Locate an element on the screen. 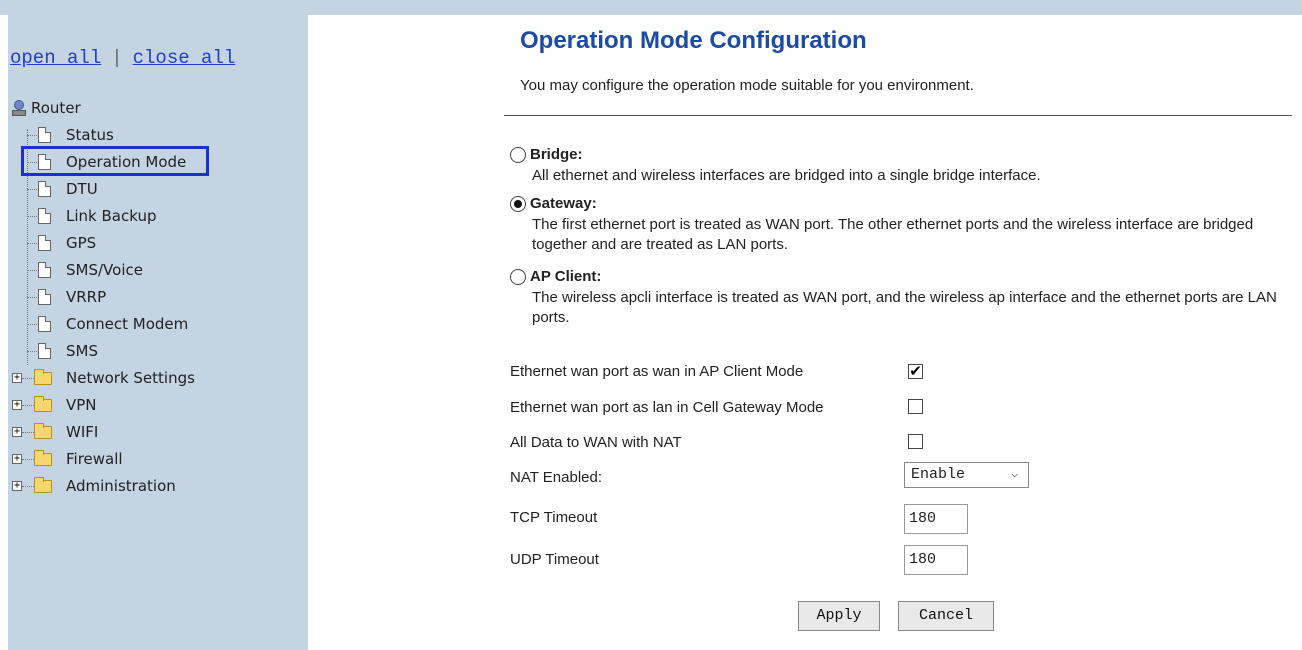  sidebar-item-label: DTU is located at coordinates (82, 189).